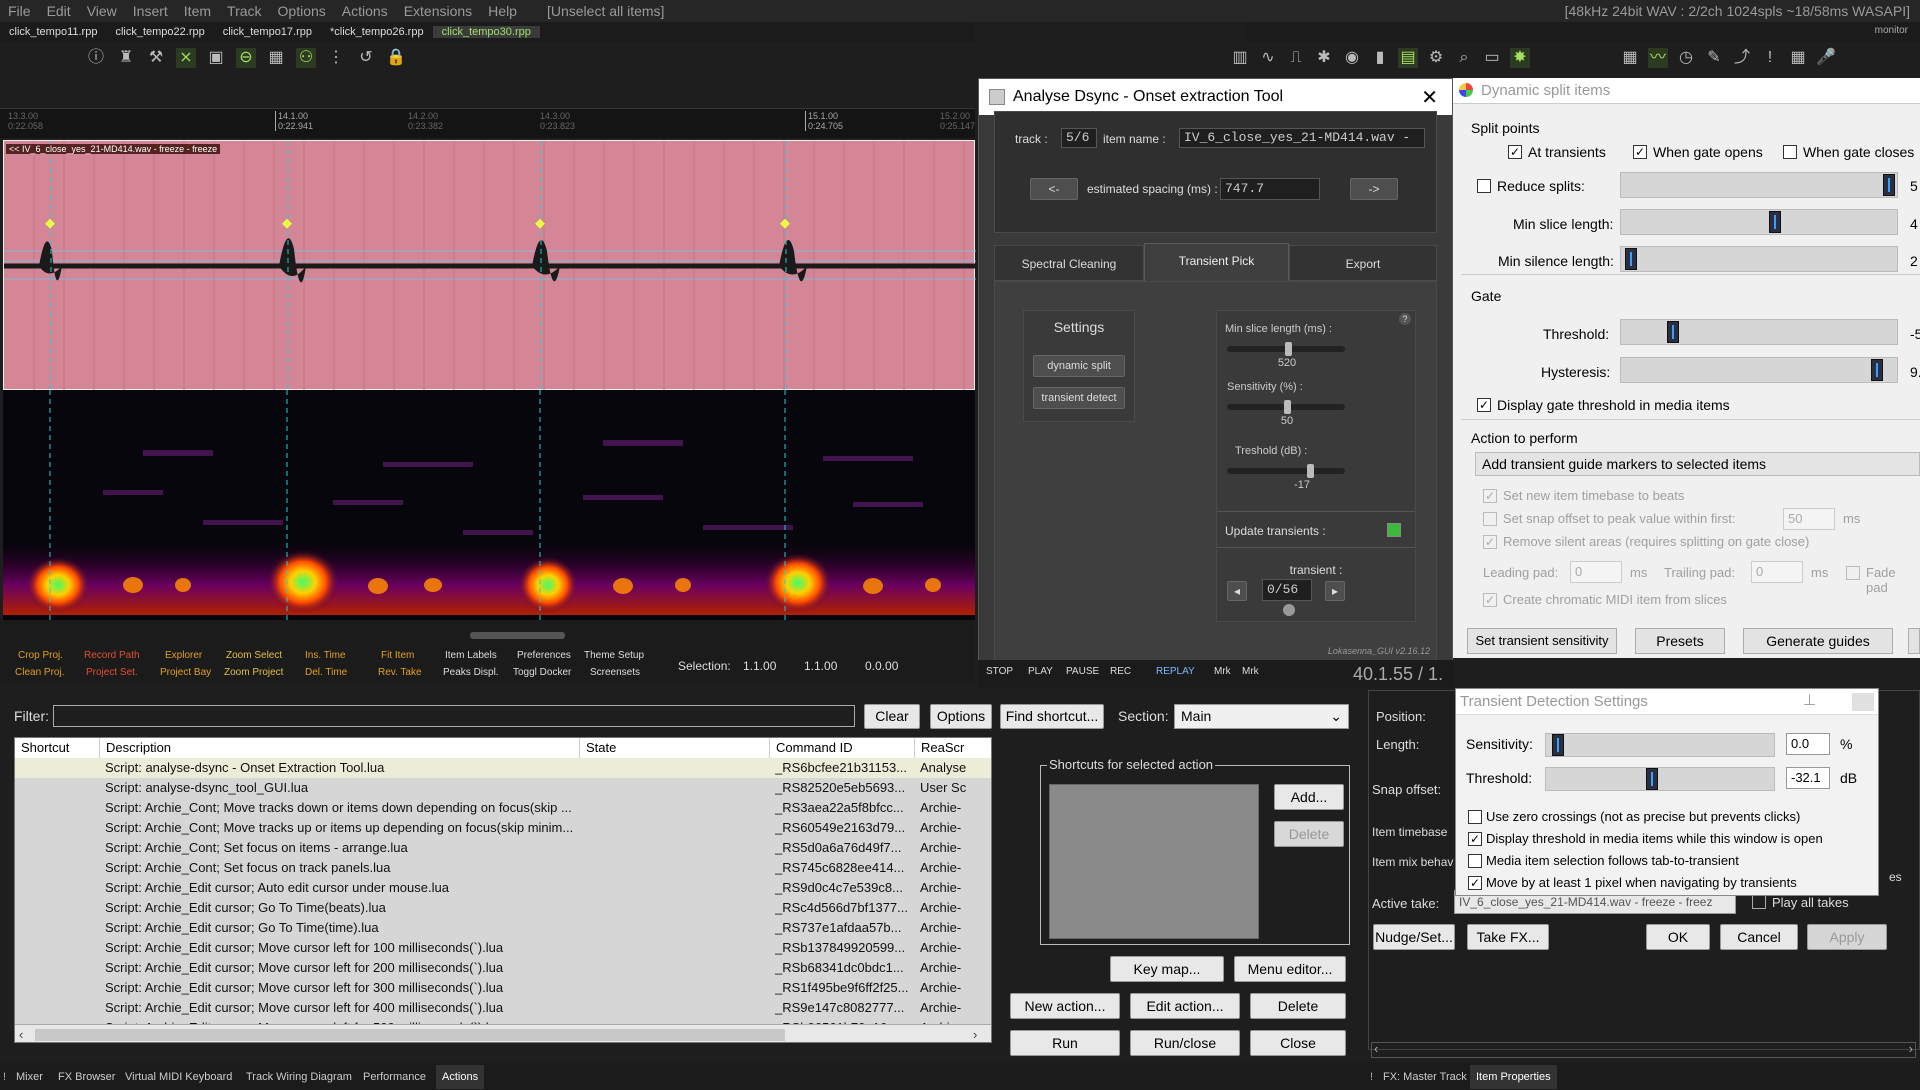 This screenshot has width=1920, height=1090. I want to click on presets-button: Presets, so click(1680, 641).